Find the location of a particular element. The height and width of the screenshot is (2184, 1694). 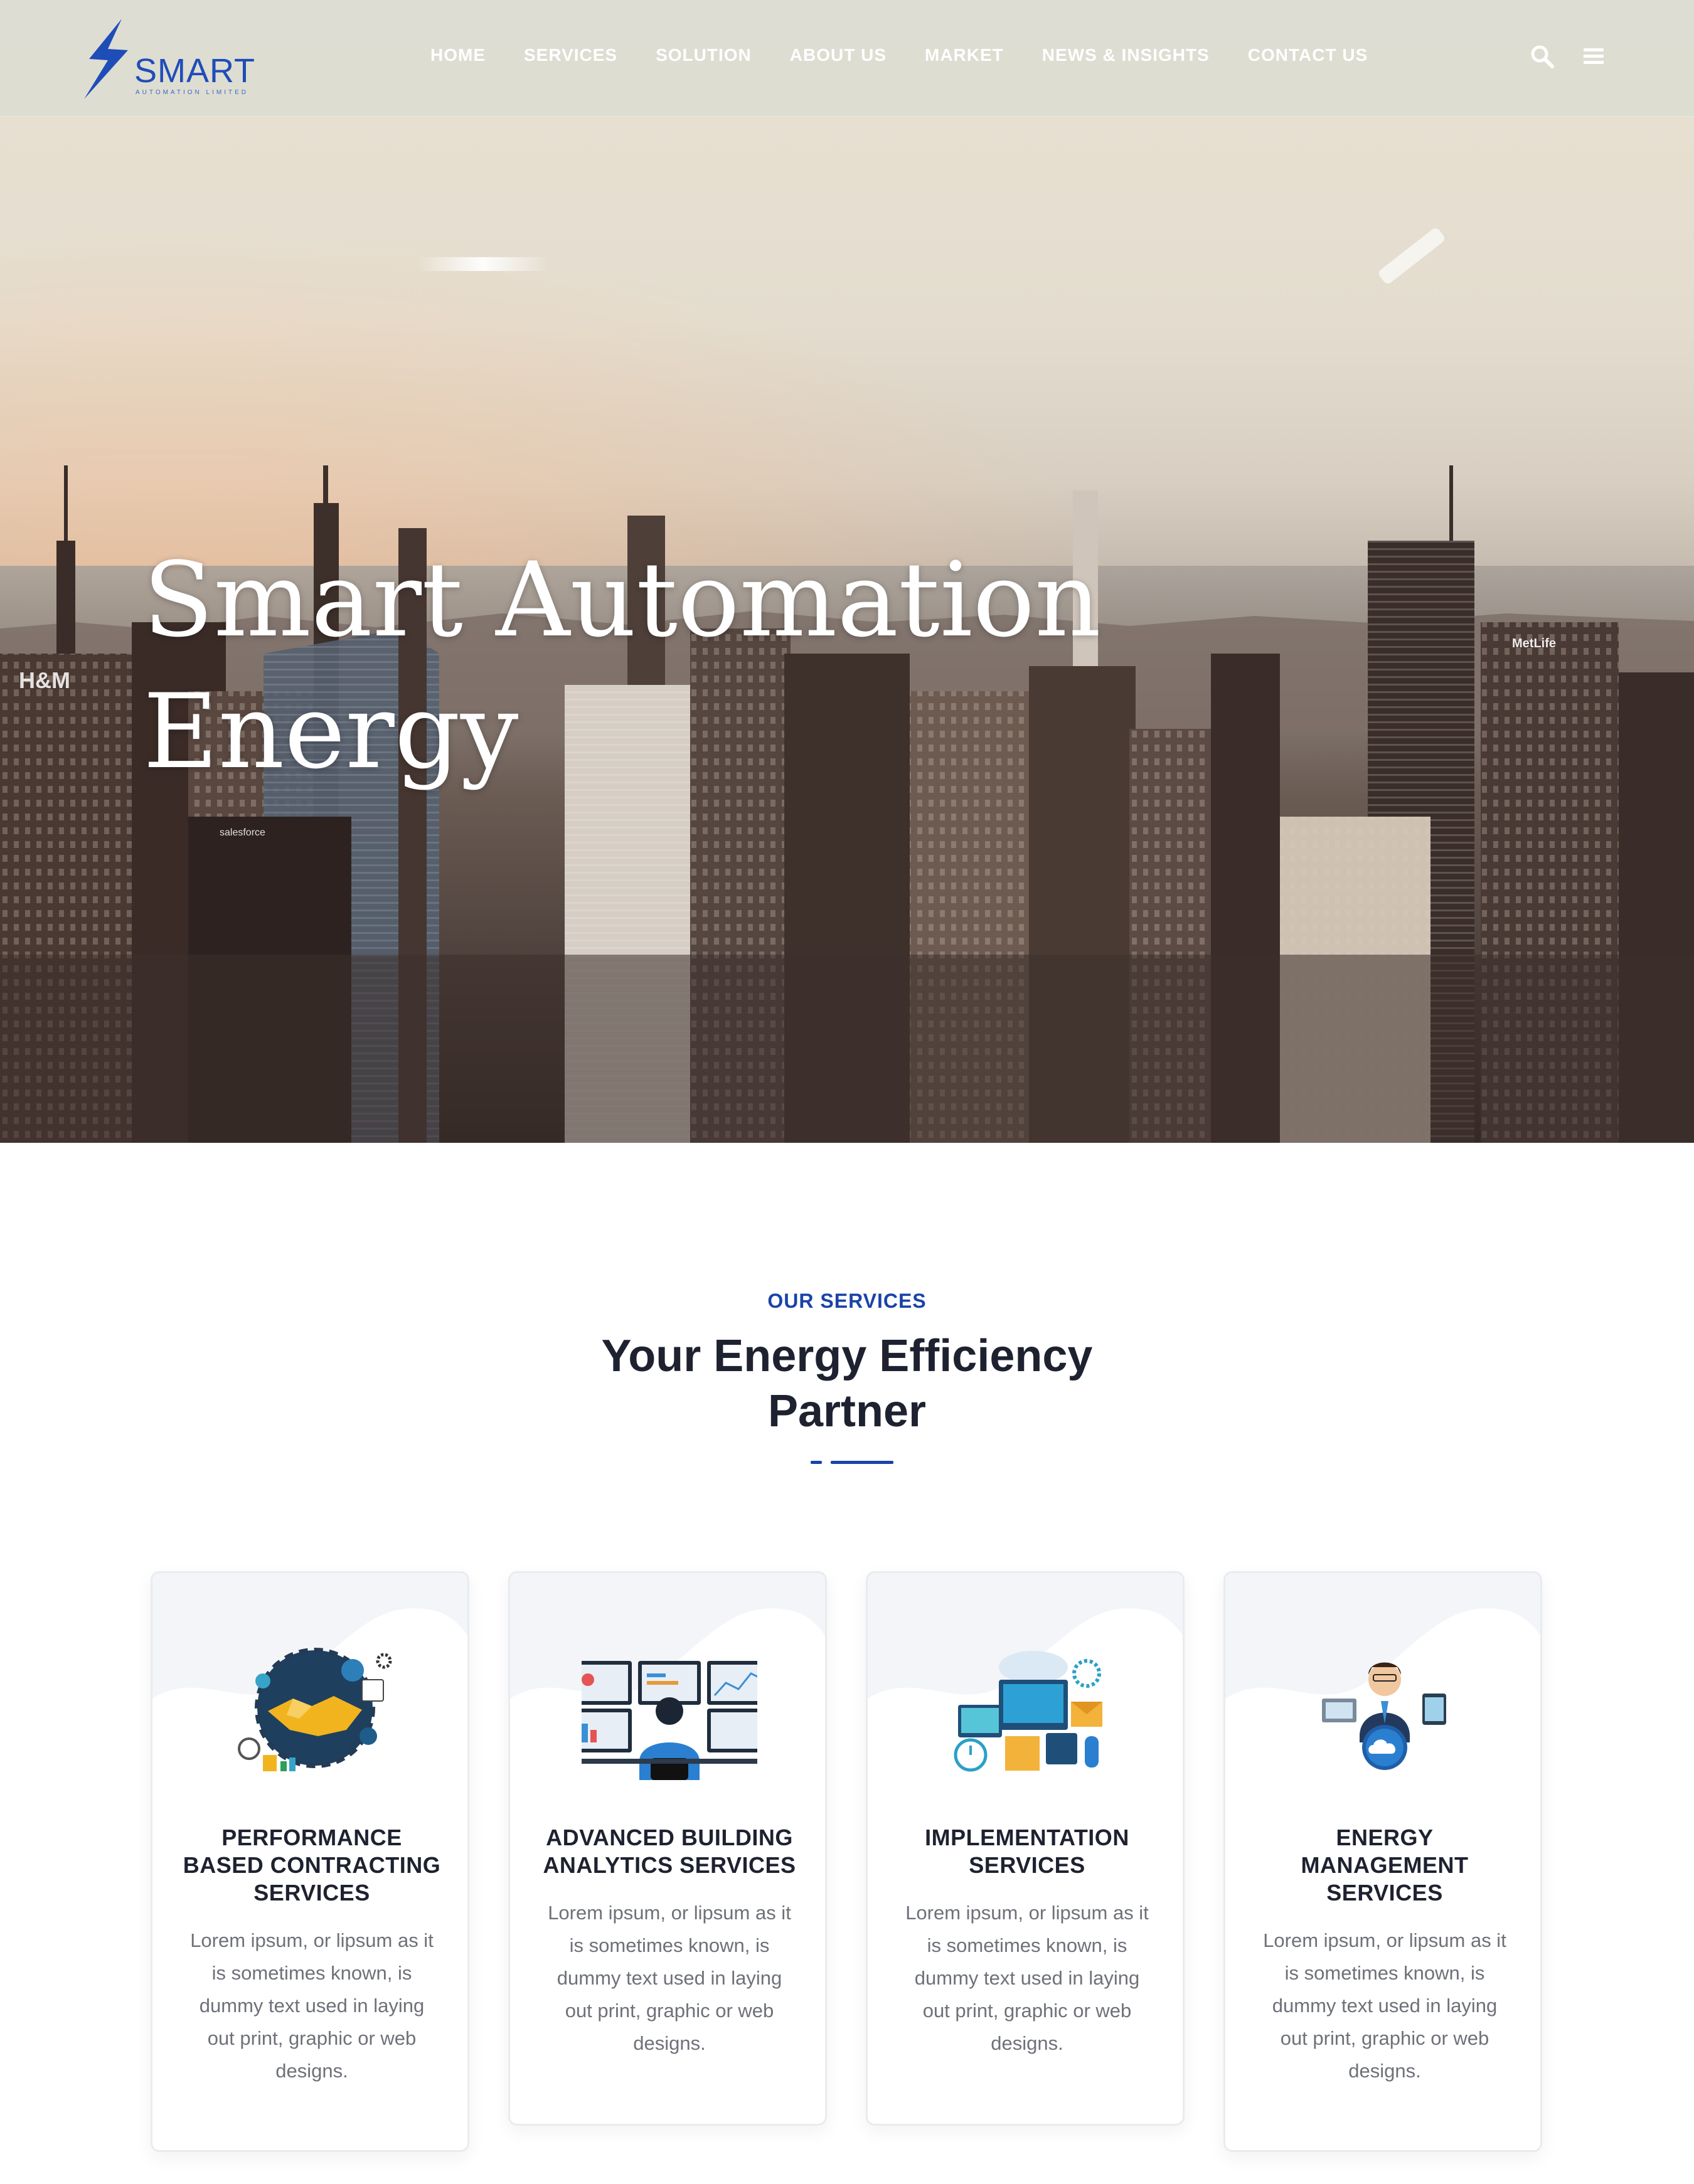

card-title: ADVANCED BUILDING ANALYTICS SERVICES is located at coordinates (669, 1852).